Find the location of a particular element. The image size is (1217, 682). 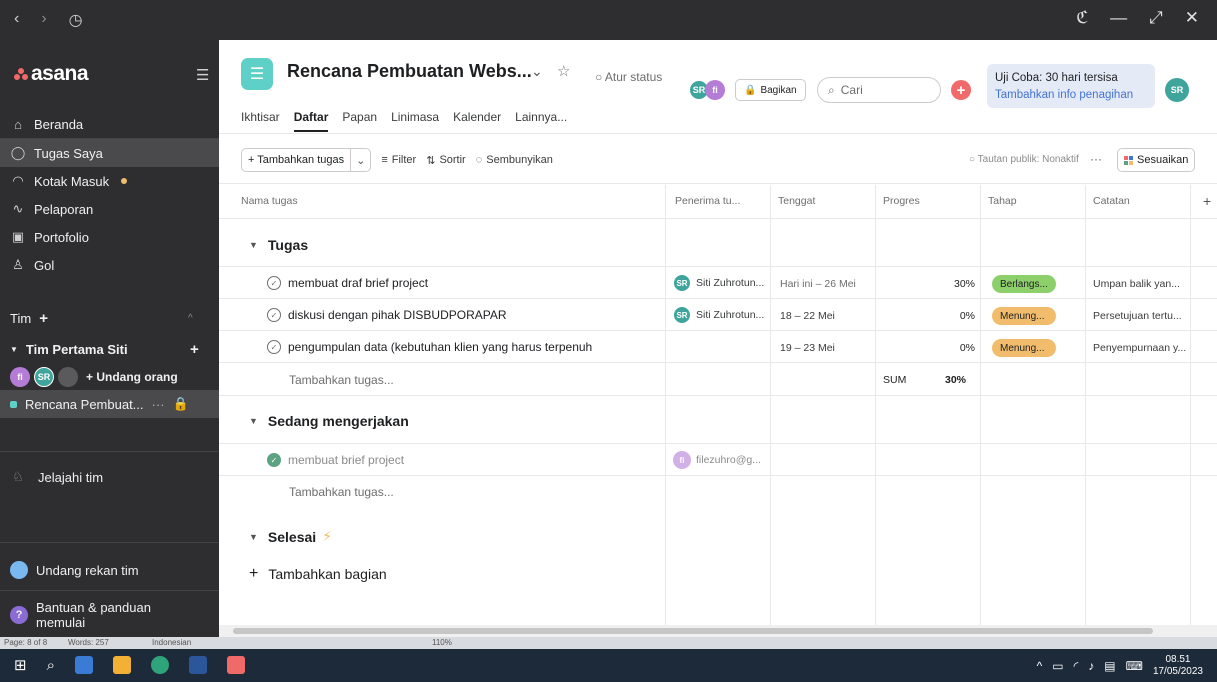

share-button: 🔒 Bagikan is located at coordinates (770, 90).